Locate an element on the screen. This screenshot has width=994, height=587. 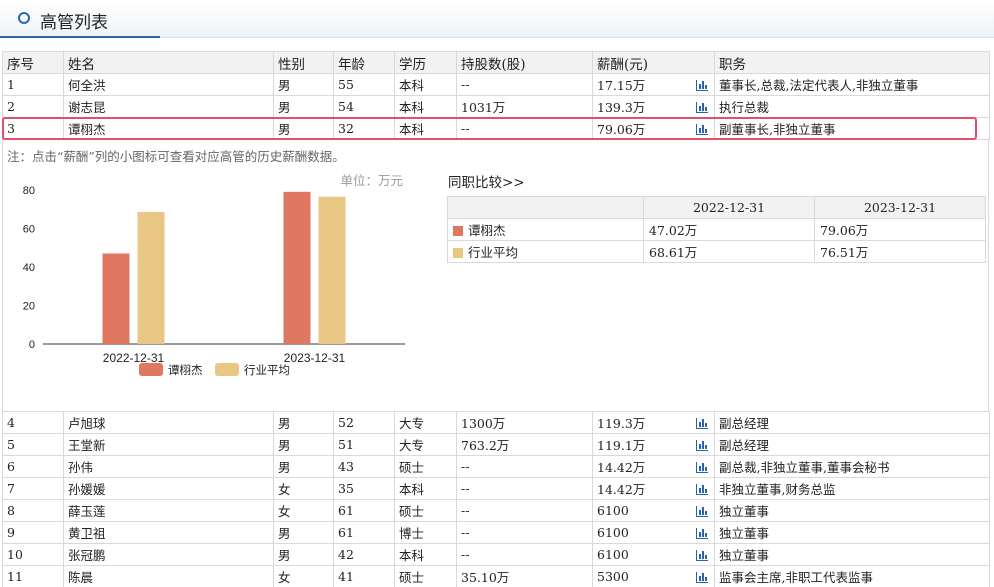
compare-link: 同职比较>> is located at coordinates (486, 181).